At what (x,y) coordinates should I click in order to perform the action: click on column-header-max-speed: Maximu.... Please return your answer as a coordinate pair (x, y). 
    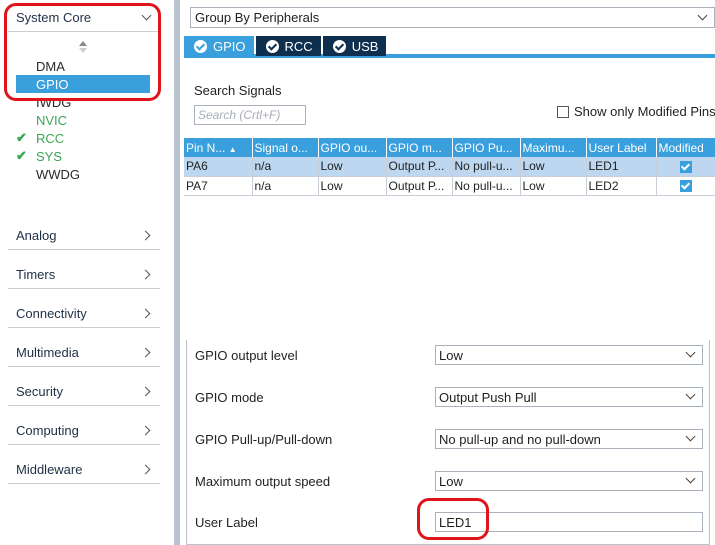
    Looking at the image, I should click on (553, 147).